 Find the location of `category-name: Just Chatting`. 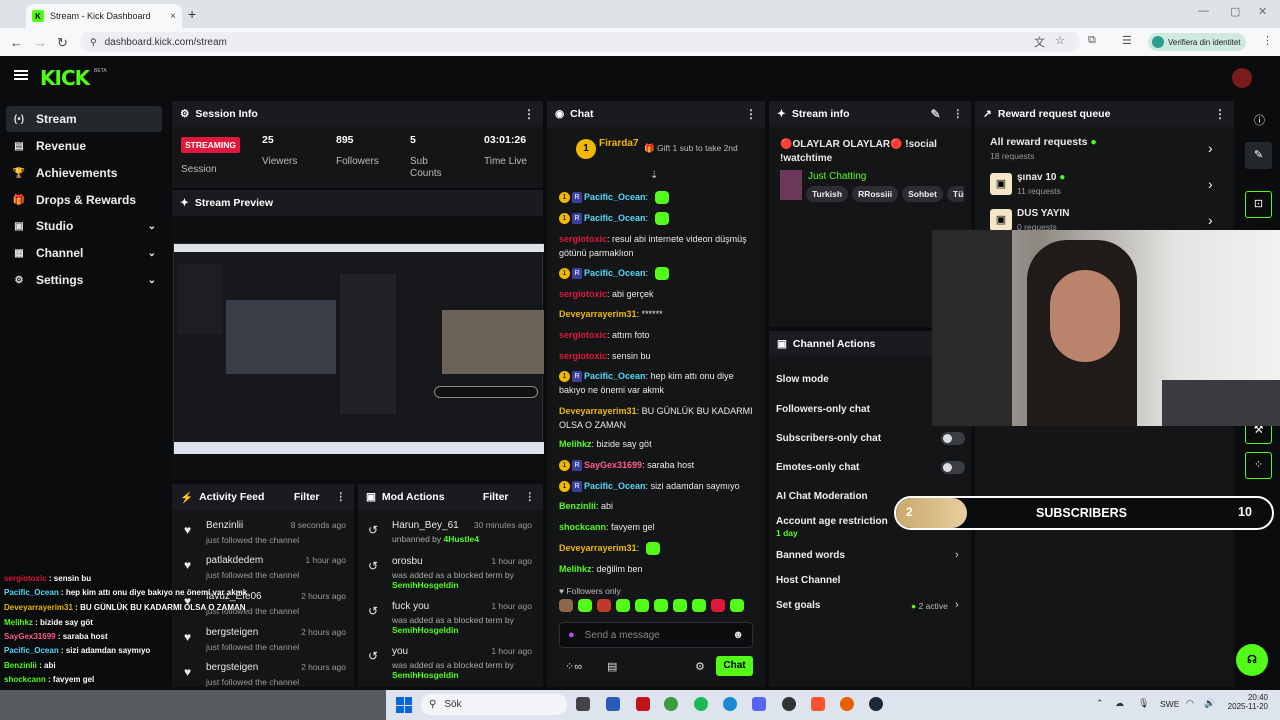

category-name: Just Chatting is located at coordinates (837, 176).